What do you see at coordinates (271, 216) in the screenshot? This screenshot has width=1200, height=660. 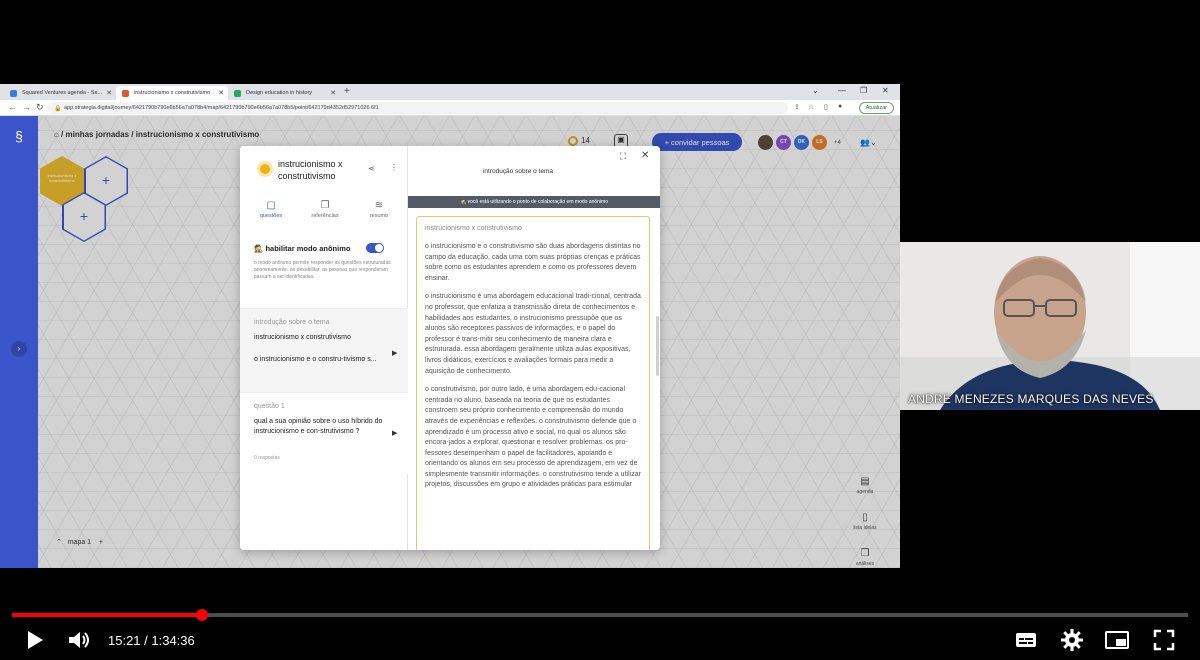 I see `tab-label: questões` at bounding box center [271, 216].